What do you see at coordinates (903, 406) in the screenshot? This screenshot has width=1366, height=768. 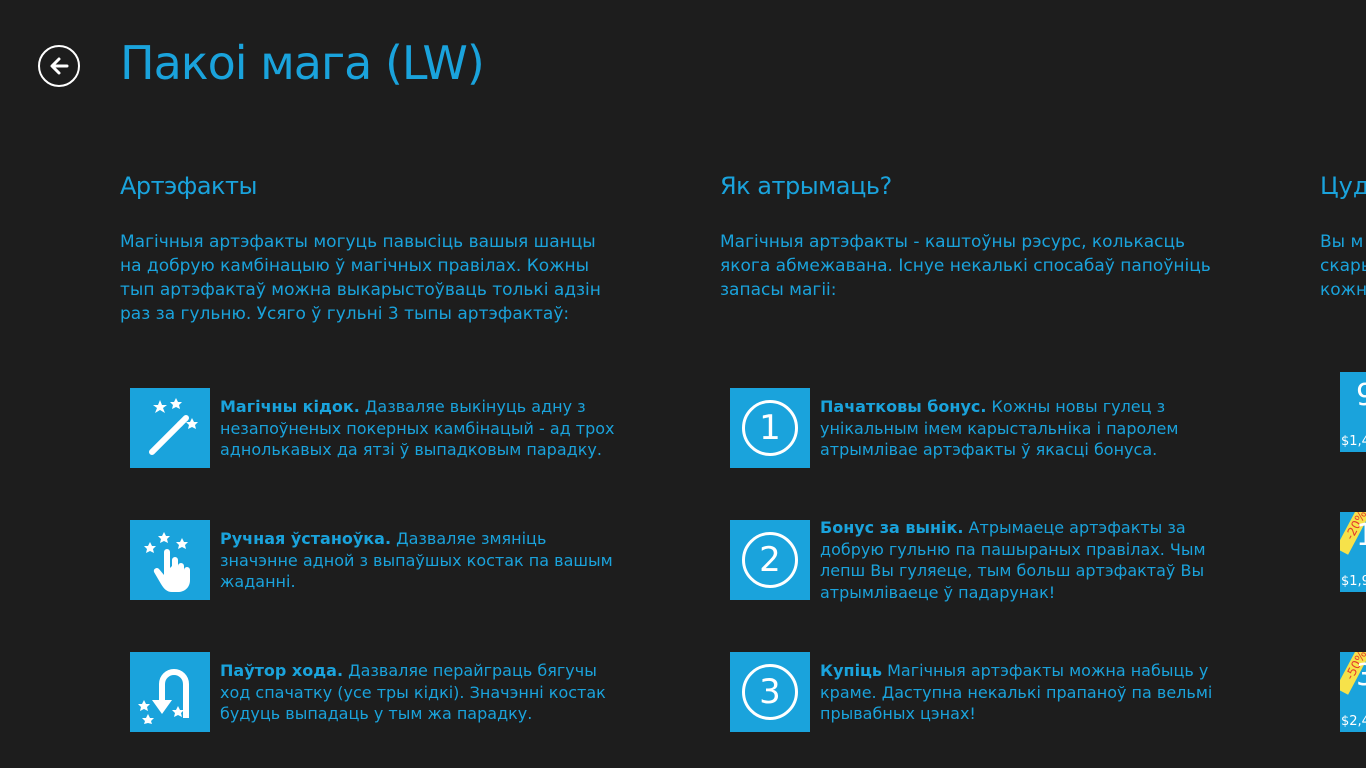 I see `item-title: Пачатковы бонус.` at bounding box center [903, 406].